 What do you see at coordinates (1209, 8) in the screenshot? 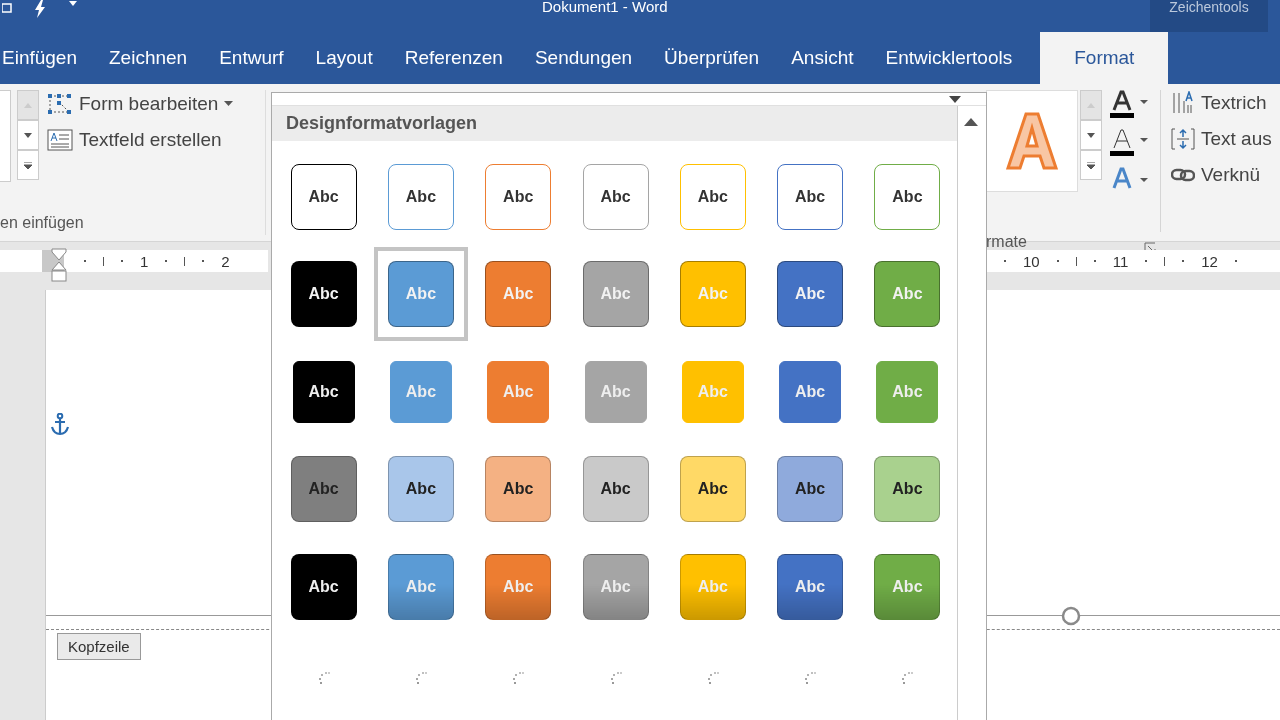
I see `context-label: Zeichentools` at bounding box center [1209, 8].